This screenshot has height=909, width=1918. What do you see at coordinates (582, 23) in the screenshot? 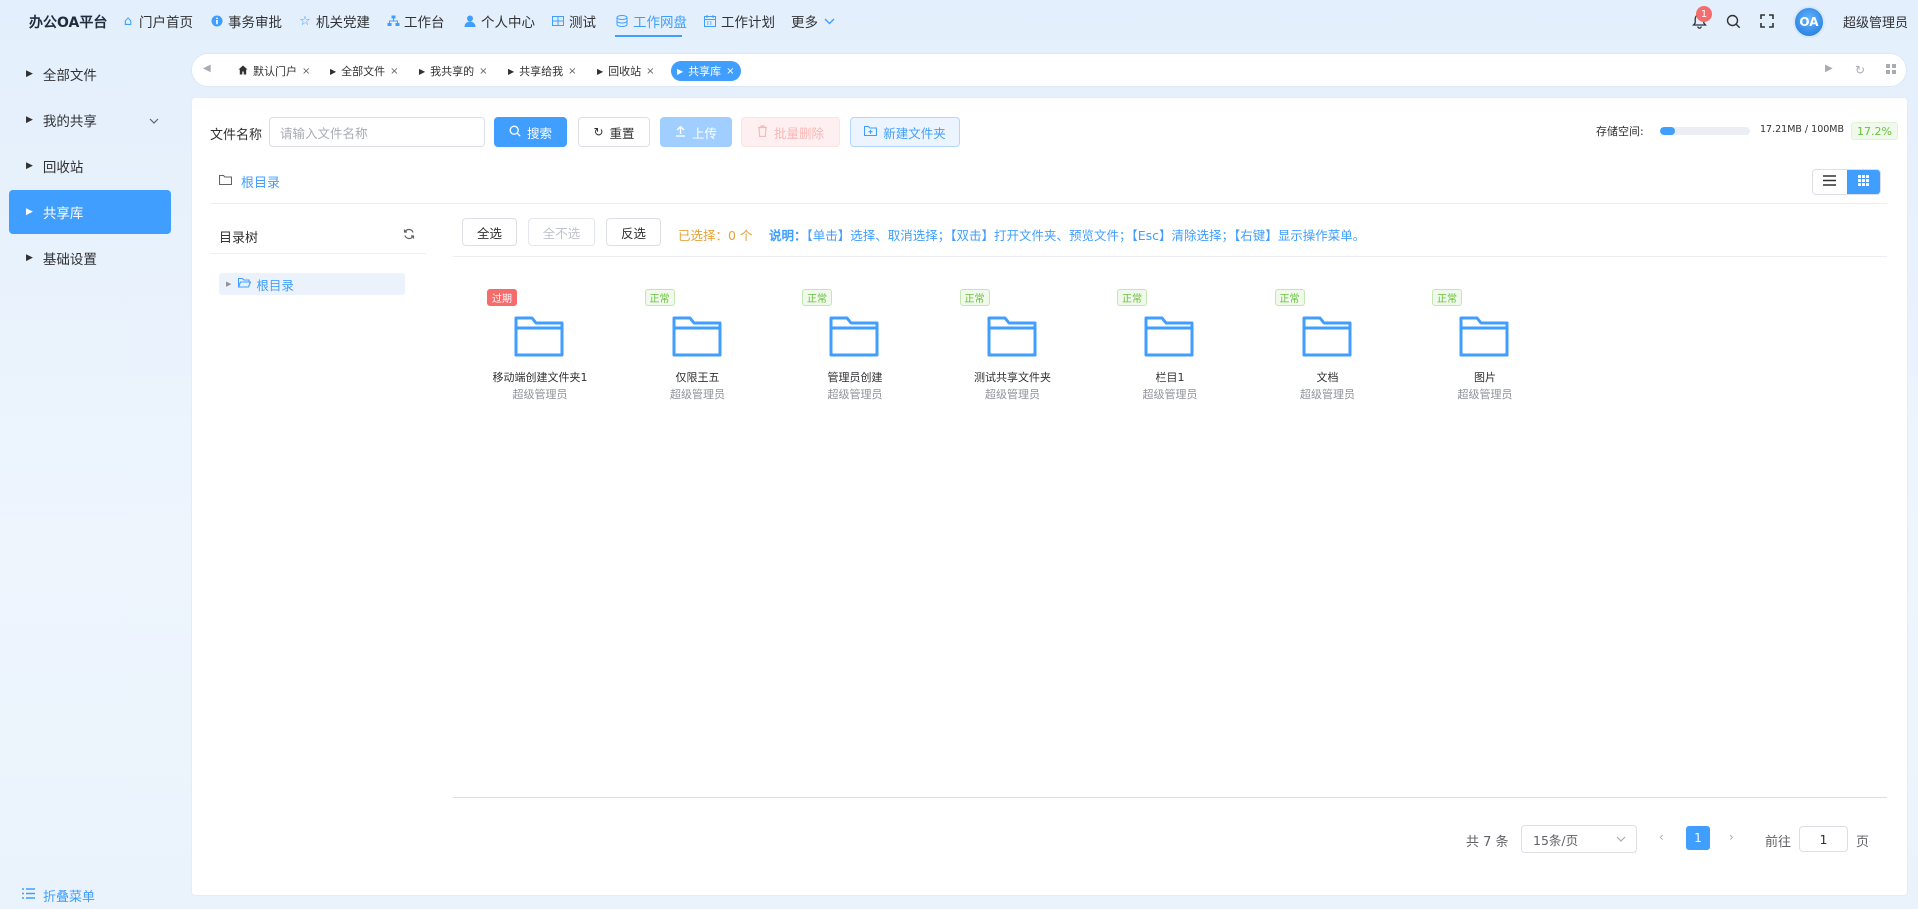
I see `nav-label: 测试` at bounding box center [582, 23].